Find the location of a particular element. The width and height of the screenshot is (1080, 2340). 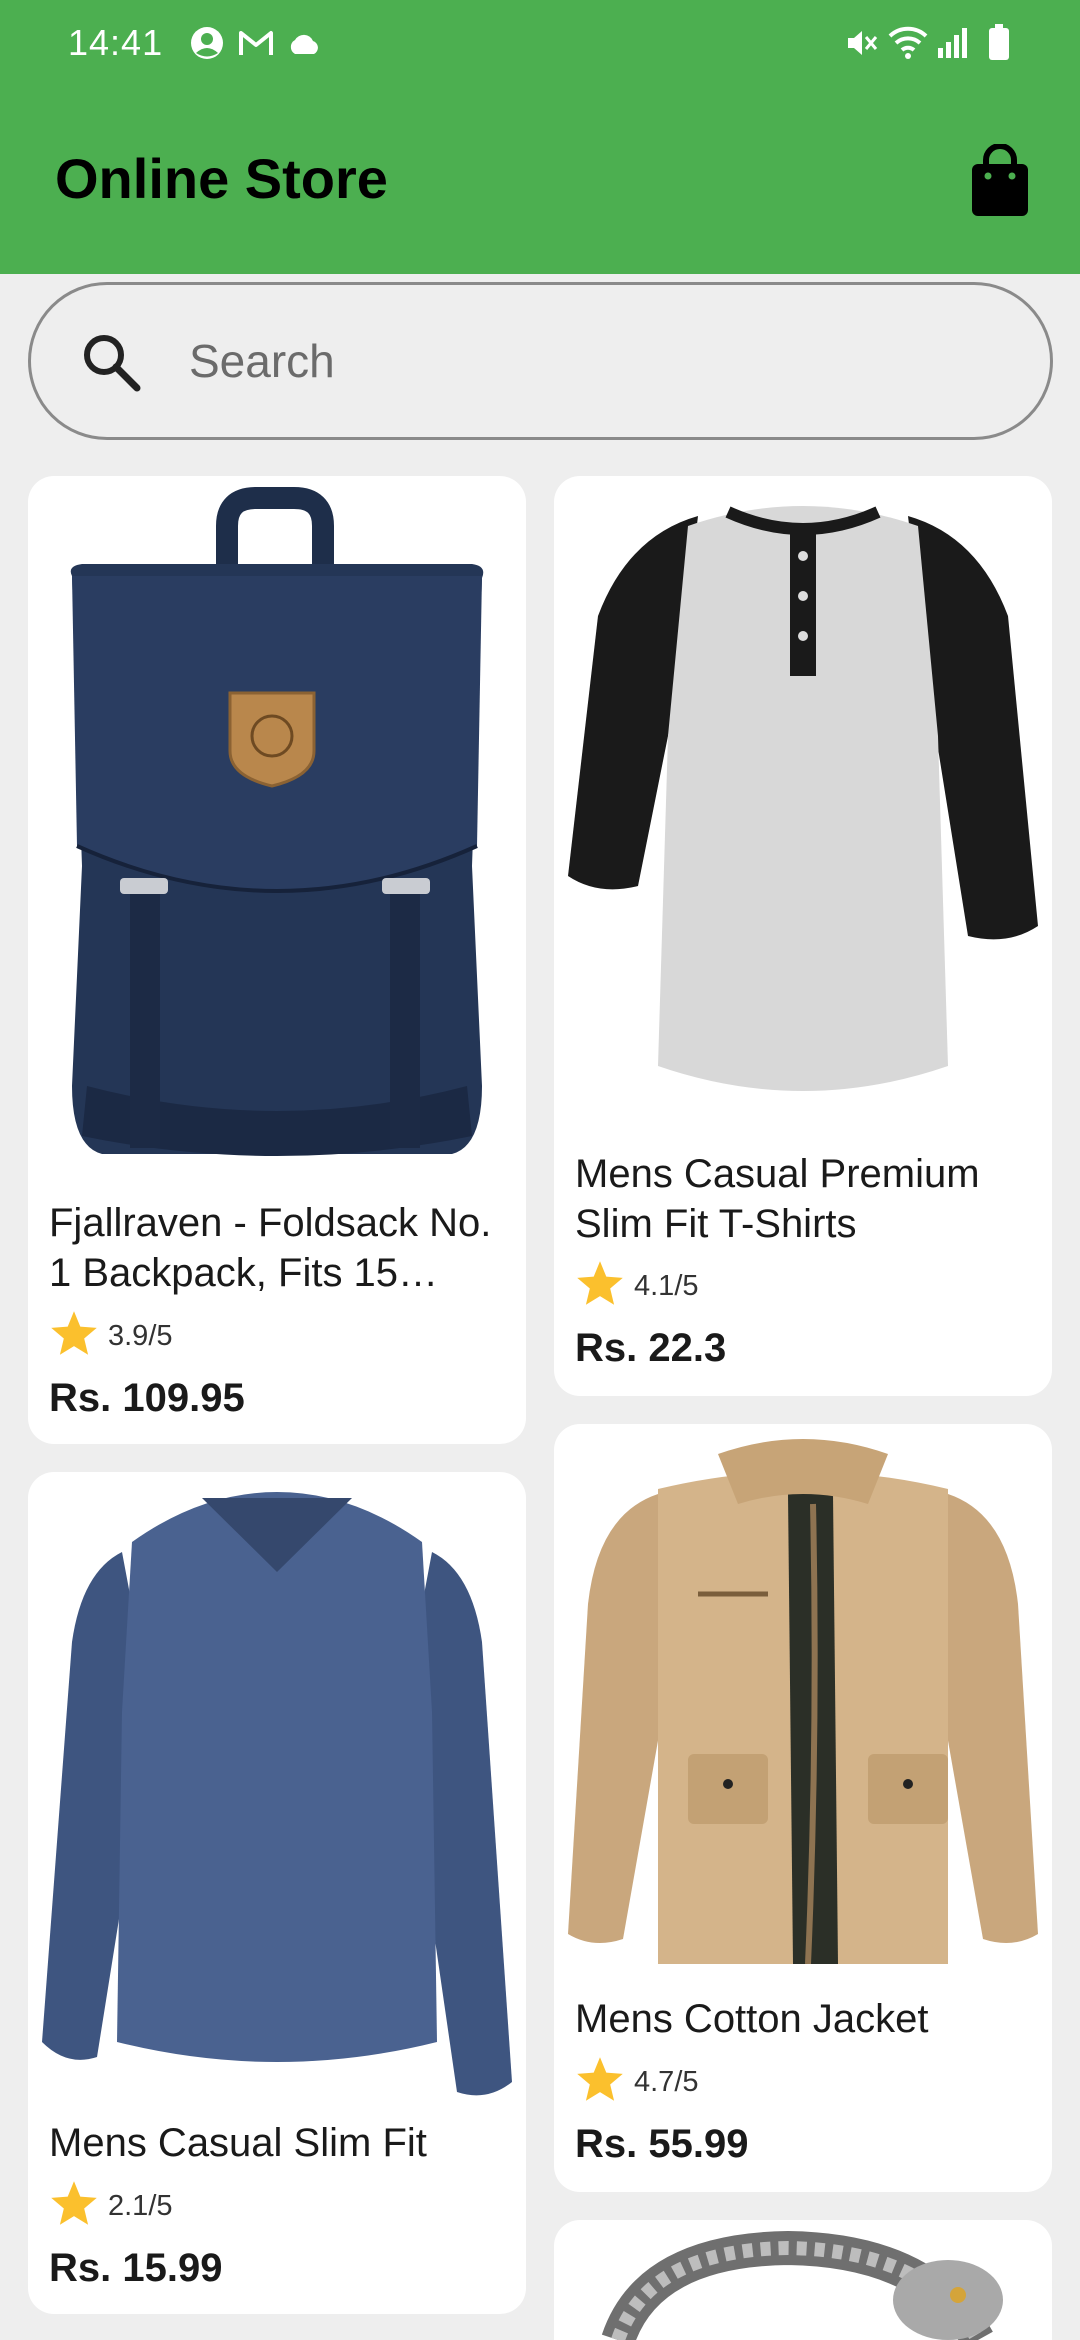

product-rating: 4.1/5 is located at coordinates (674, 1284).